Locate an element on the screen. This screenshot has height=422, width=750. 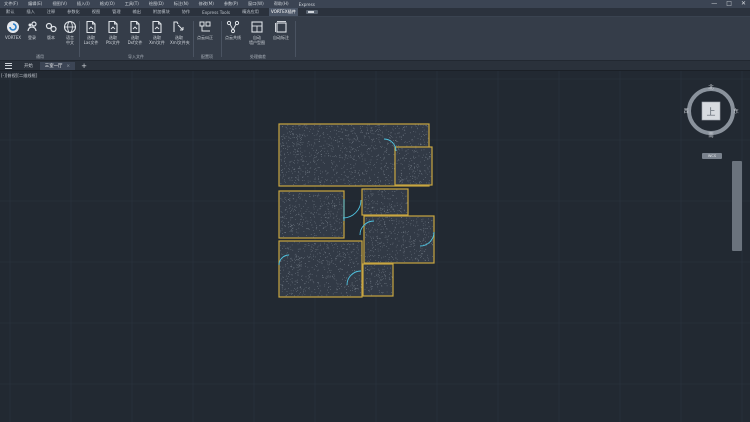
pts-file-icon is located at coordinates (113, 27).